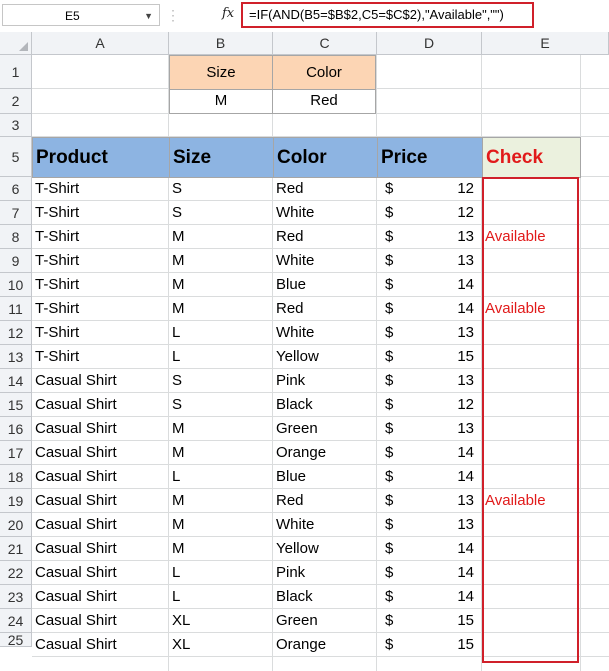 The height and width of the screenshot is (671, 609). I want to click on row-header-23: 23, so click(16, 597).